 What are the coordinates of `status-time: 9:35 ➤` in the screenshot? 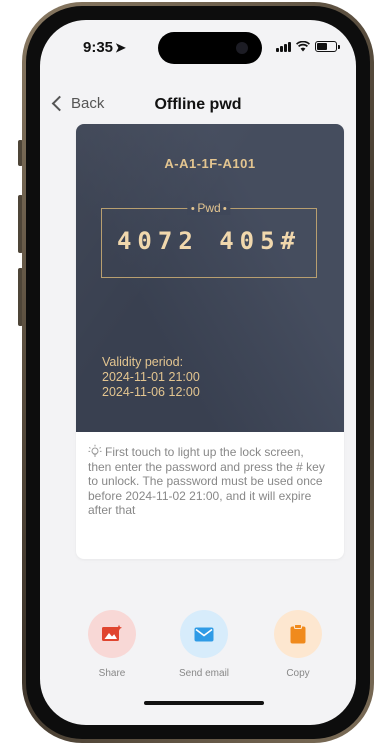 It's located at (104, 47).